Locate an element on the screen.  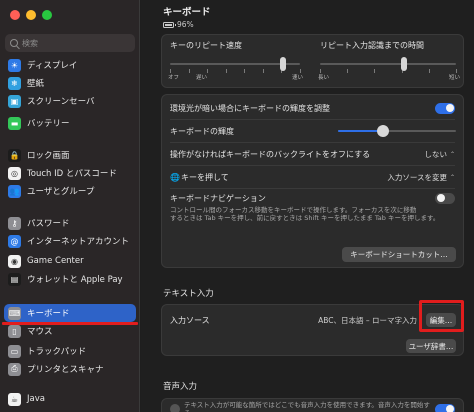
sidebar-item-gamecenter: ◉ Game Center is located at coordinates (70, 261).